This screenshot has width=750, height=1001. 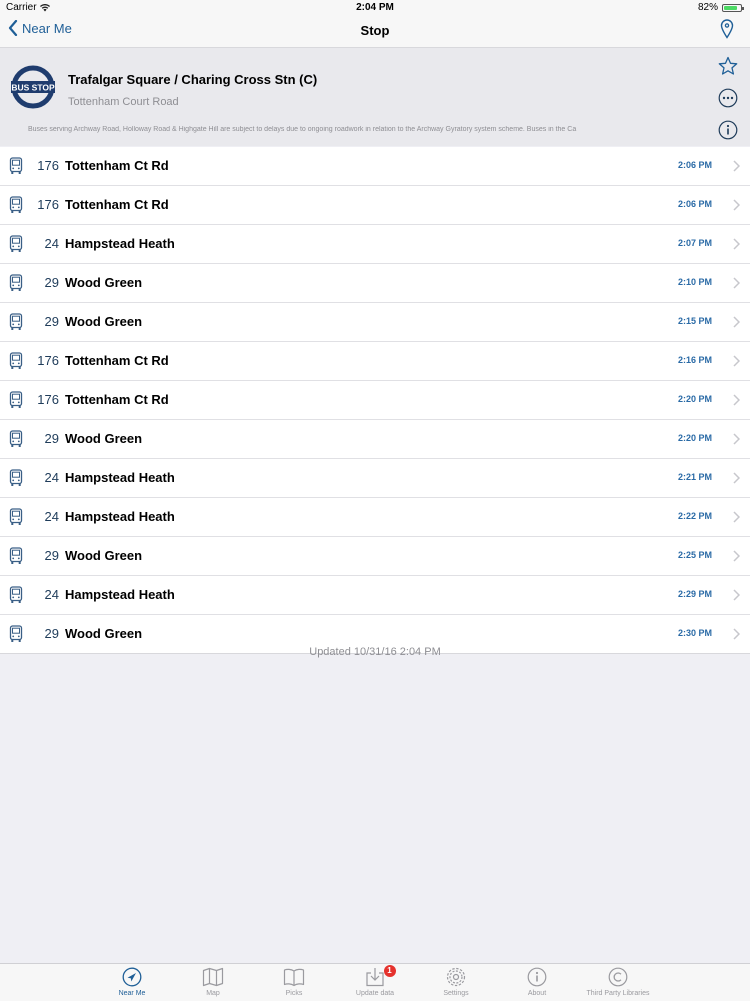 I want to click on arrival-row: 29 Wood Green 2:15 PM, so click(x=375, y=322).